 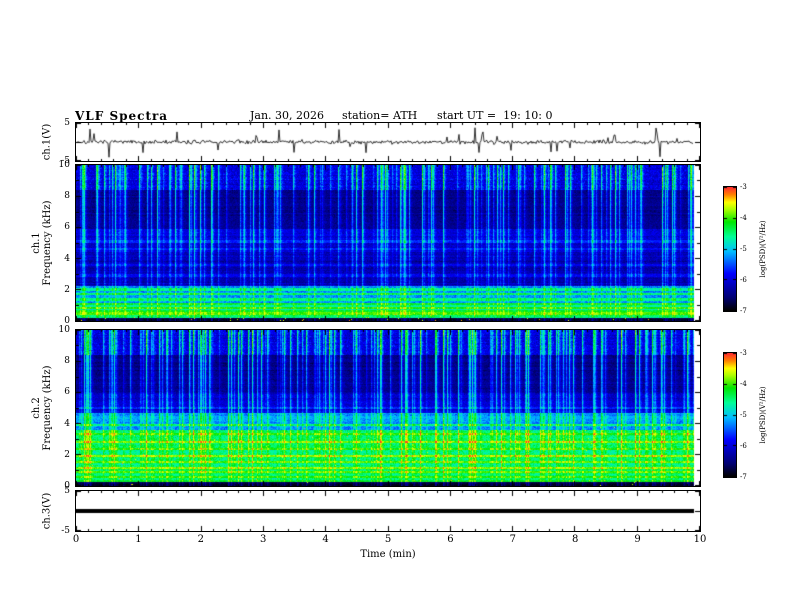 I want to click on ch1-colorbar, so click(x=730, y=249).